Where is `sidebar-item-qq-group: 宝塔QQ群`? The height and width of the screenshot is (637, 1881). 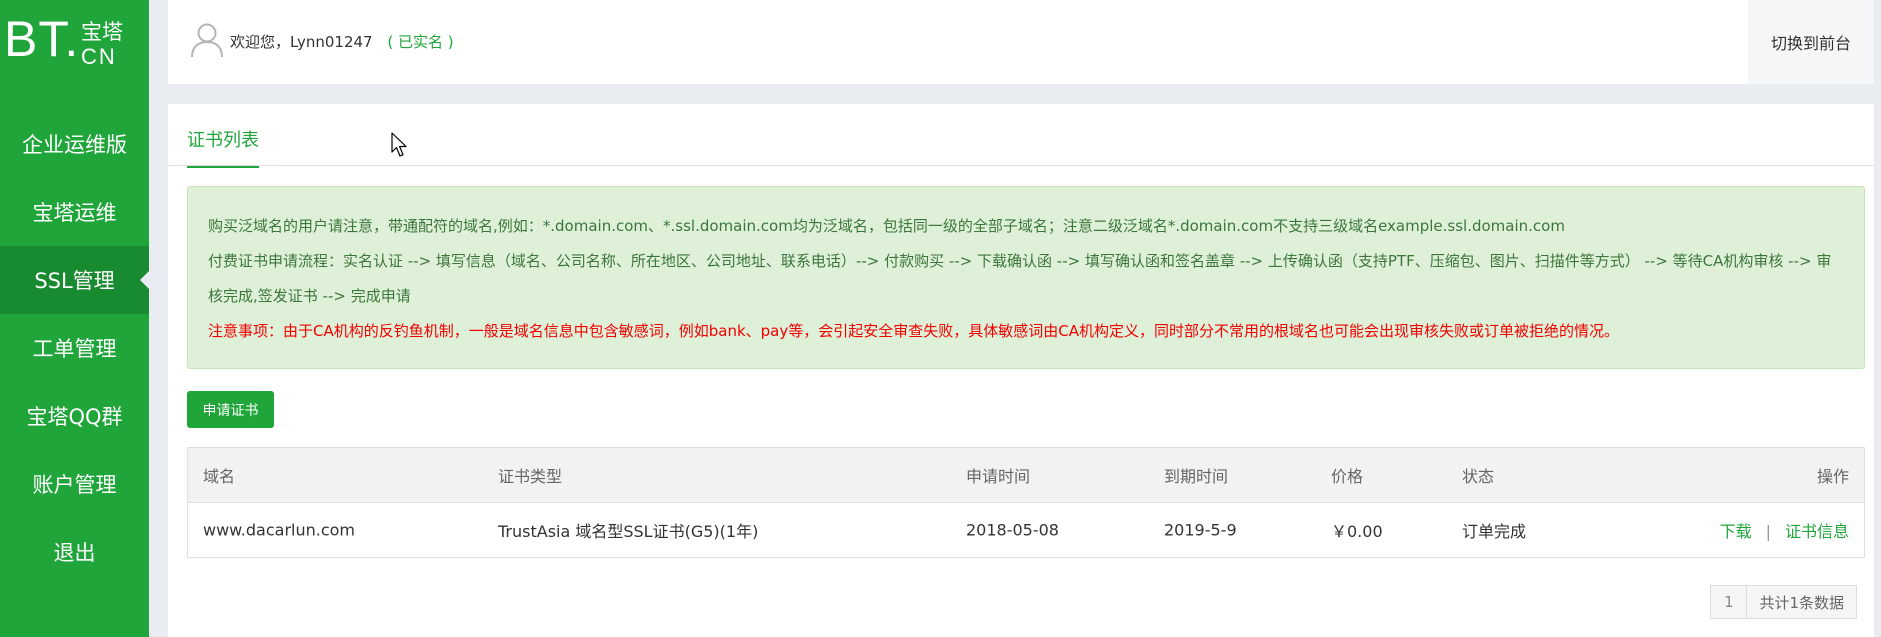
sidebar-item-qq-group: 宝塔QQ群 is located at coordinates (74, 416).